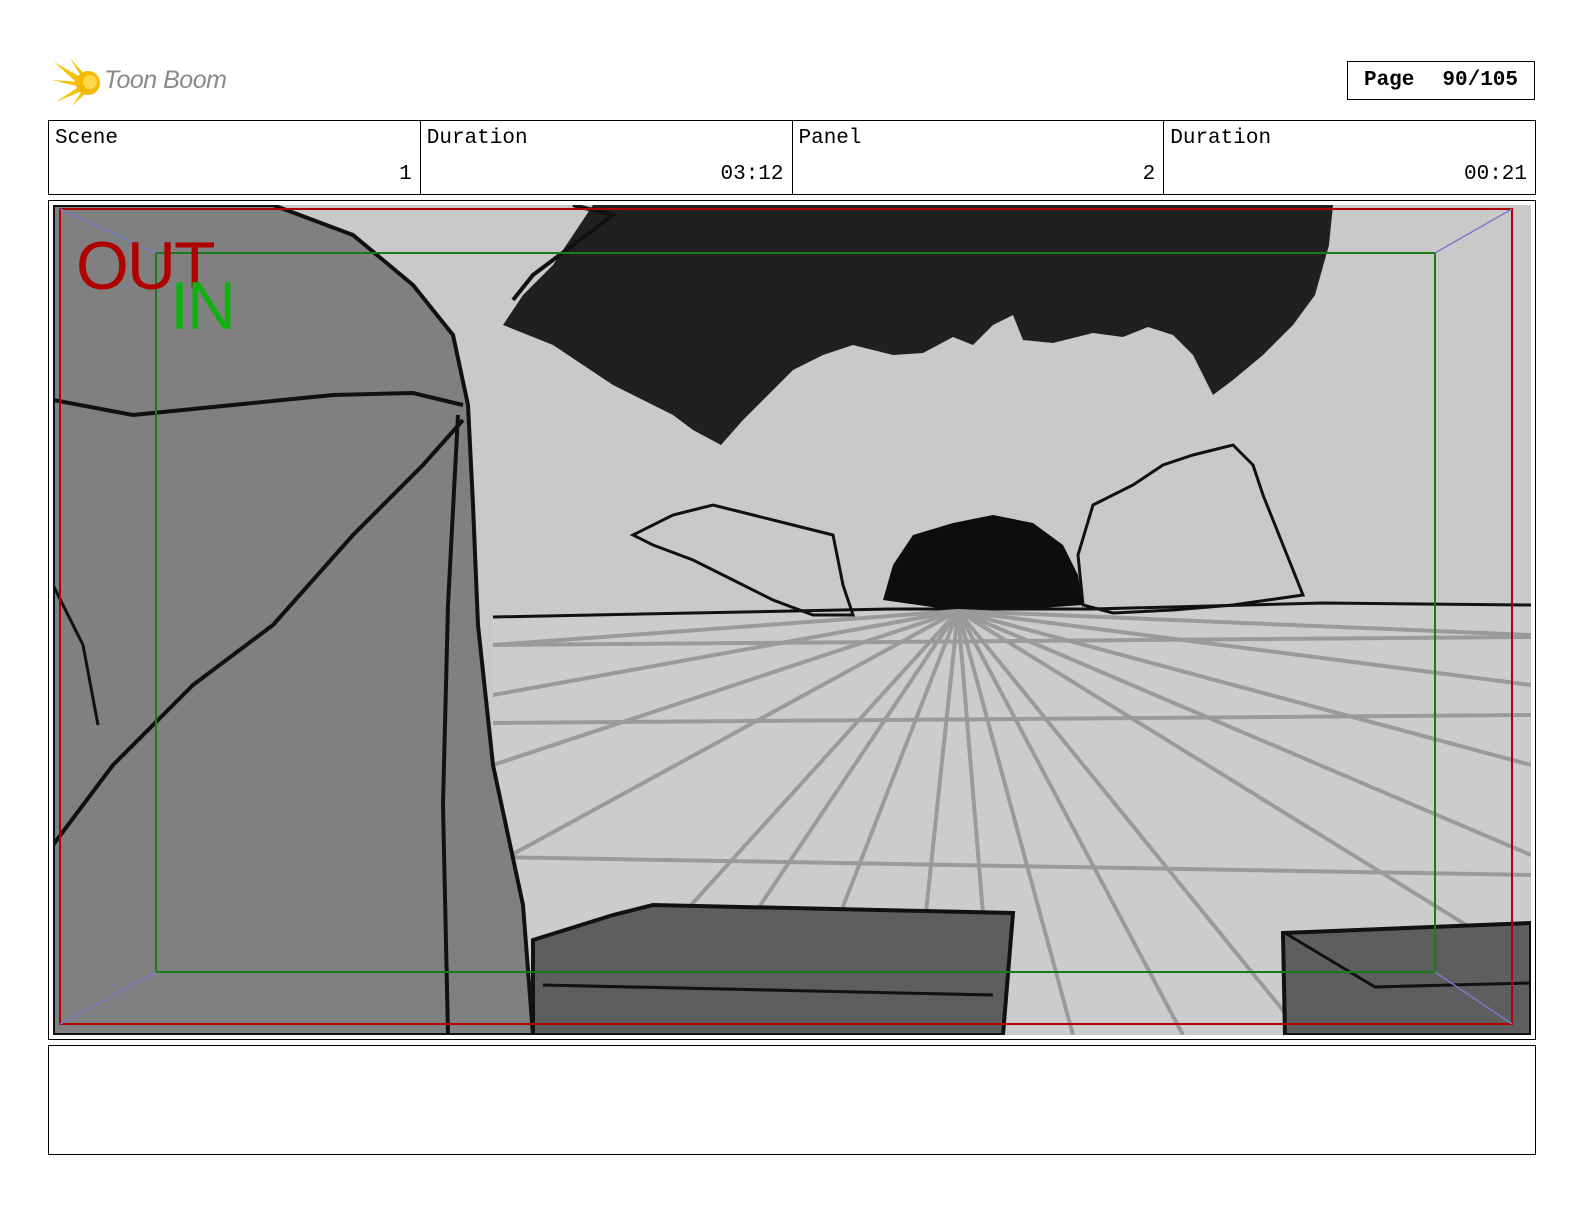 The height and width of the screenshot is (1224, 1584). Describe the element at coordinates (165, 80) in the screenshot. I see `logo-text: Toon Boom` at that location.